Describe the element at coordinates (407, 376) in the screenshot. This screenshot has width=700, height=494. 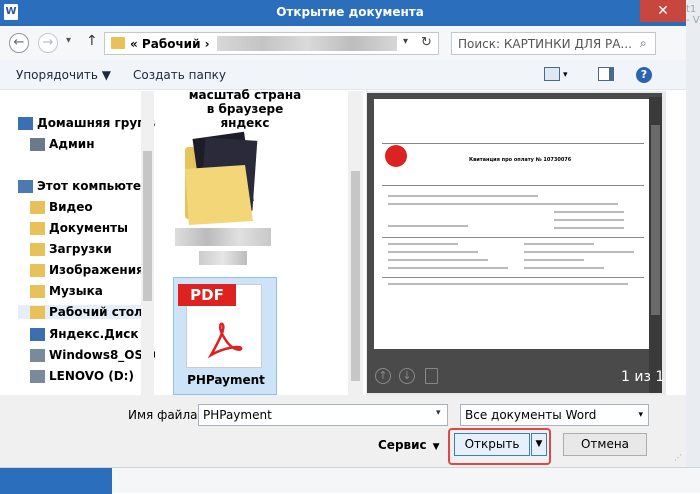
I see `next-page-icon: ↓` at that location.